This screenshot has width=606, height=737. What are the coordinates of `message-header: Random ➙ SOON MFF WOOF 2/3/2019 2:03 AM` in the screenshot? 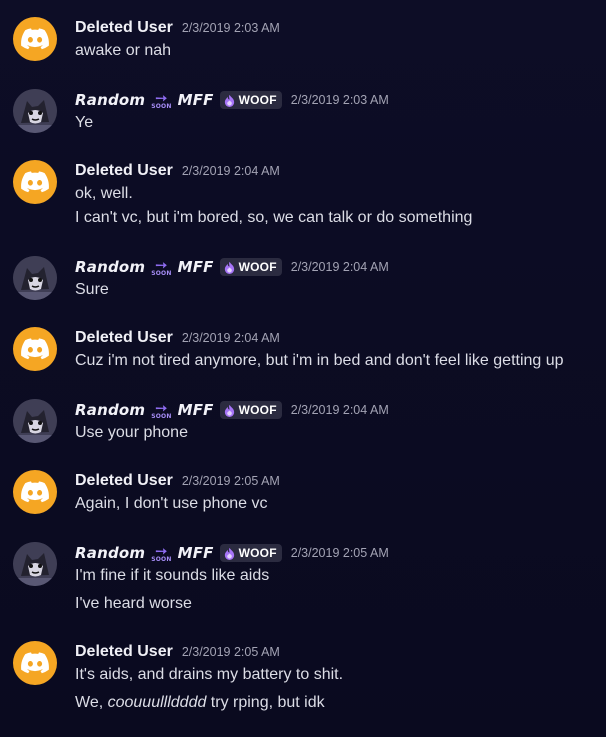 It's located at (232, 100).